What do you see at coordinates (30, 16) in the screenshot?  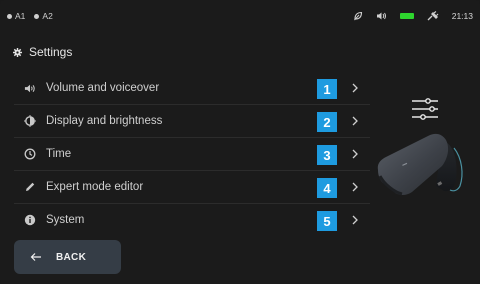 I see `status-left: A1 A2` at bounding box center [30, 16].